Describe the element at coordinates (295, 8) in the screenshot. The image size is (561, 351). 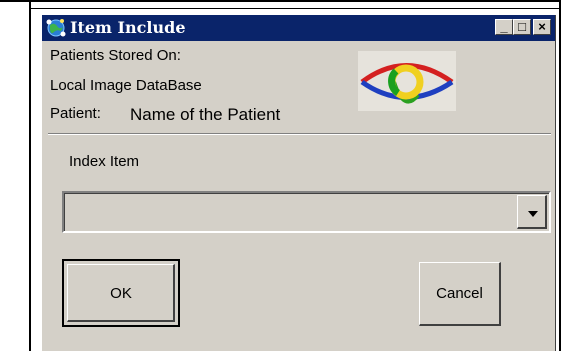
I see `frame-inner-rule` at that location.